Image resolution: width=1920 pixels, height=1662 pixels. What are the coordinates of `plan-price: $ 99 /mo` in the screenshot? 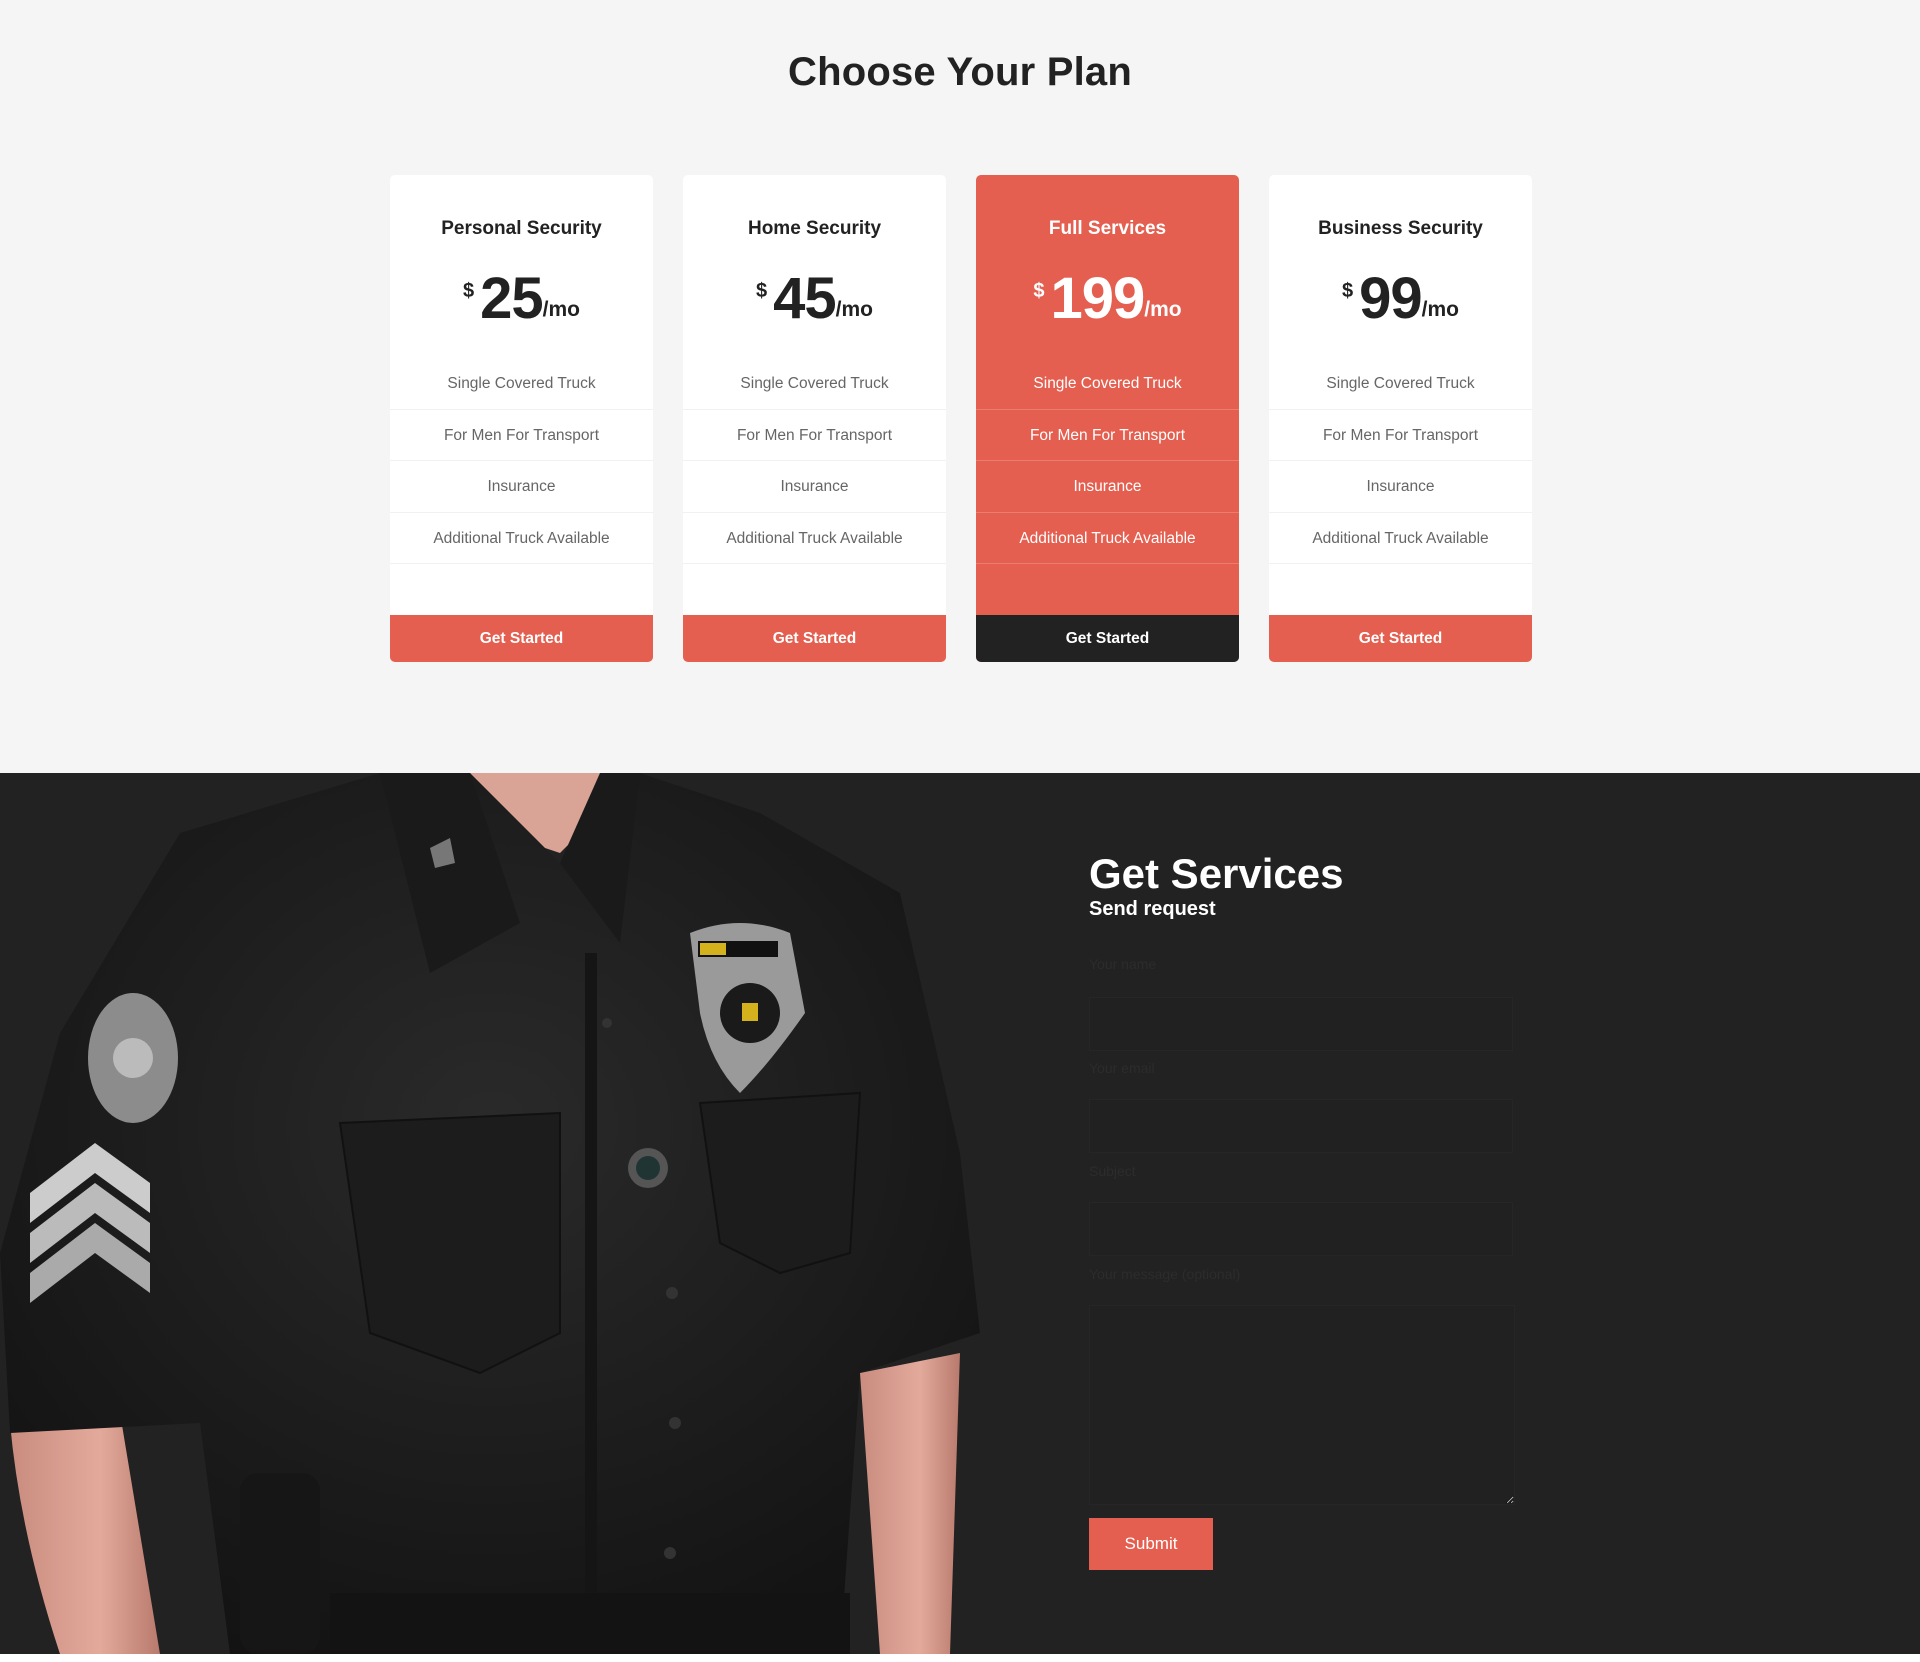 It's located at (1400, 299).